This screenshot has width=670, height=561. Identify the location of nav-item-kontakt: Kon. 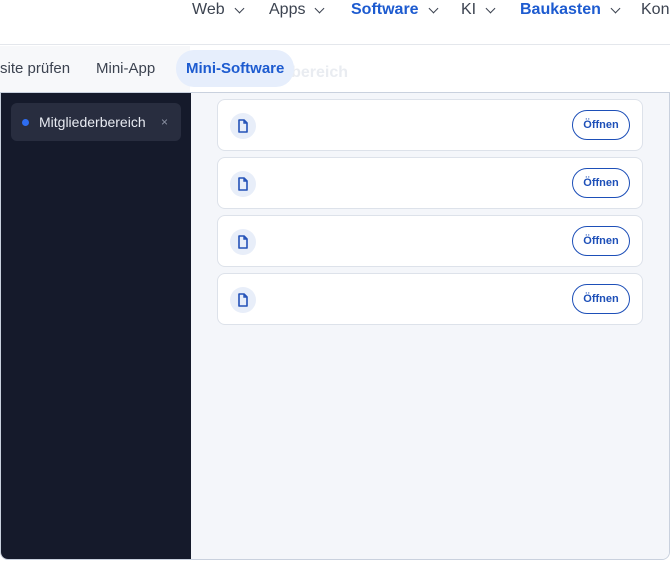
(655, 10).